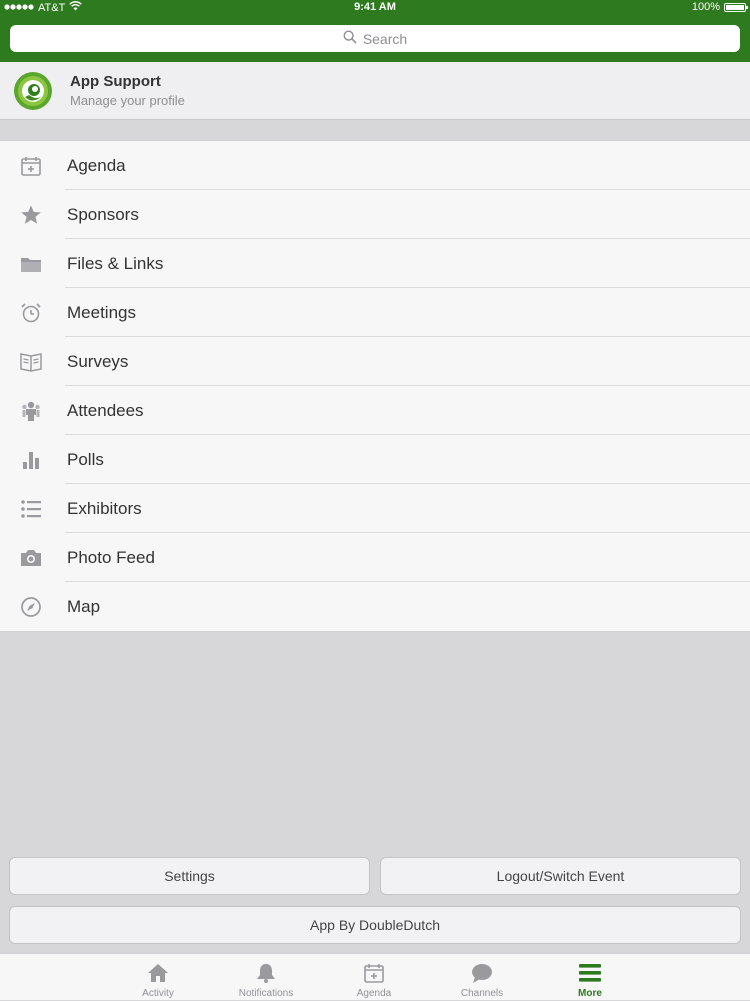 This screenshot has height=1001, width=750. I want to click on logout-switch-event-button: Logout/Switch Event, so click(560, 876).